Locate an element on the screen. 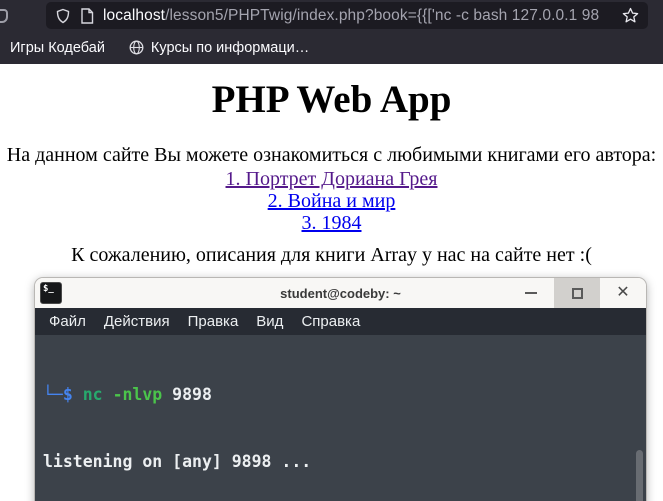 The height and width of the screenshot is (501, 663). close-icon: ✕ is located at coordinates (623, 292).